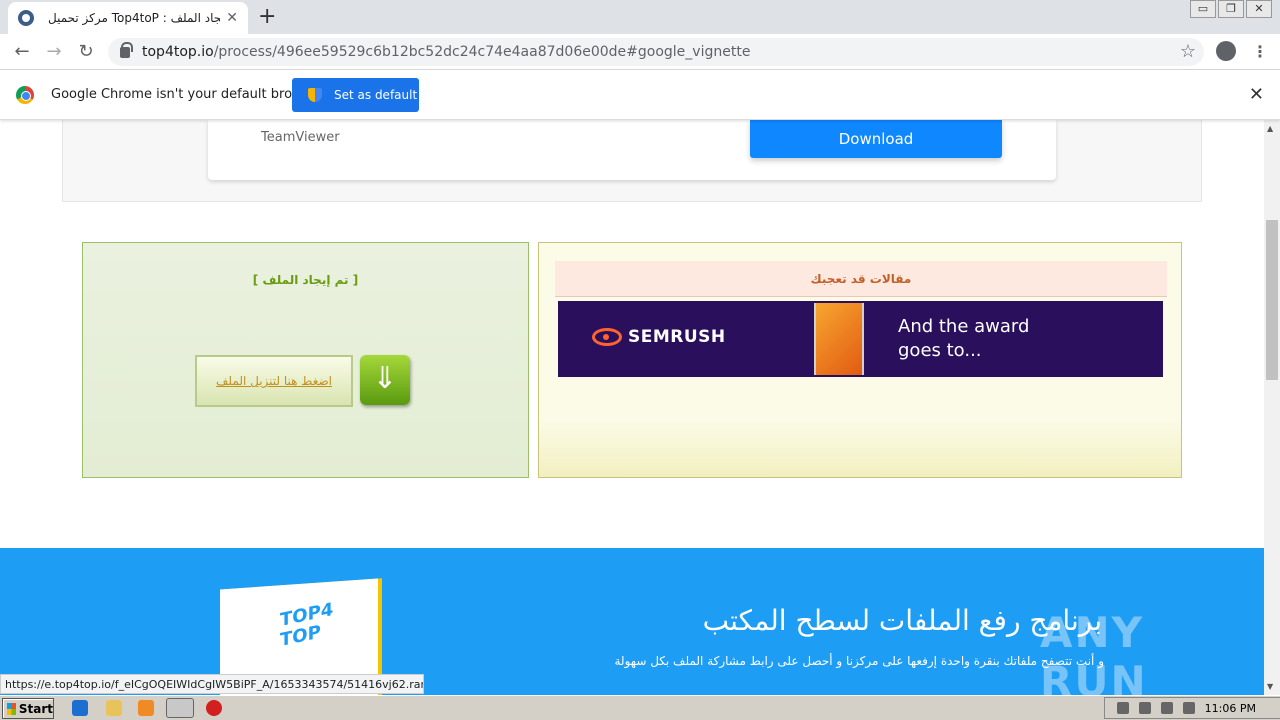 This screenshot has width=1280, height=720. I want to click on start-label: Start, so click(35, 708).